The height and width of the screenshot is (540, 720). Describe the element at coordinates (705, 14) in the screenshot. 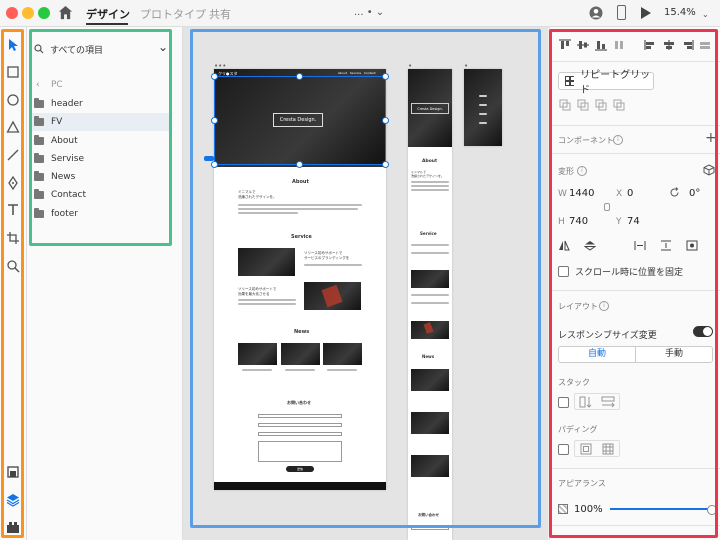

I see `zoom-dropdown-chevron-icon: ⌄` at that location.